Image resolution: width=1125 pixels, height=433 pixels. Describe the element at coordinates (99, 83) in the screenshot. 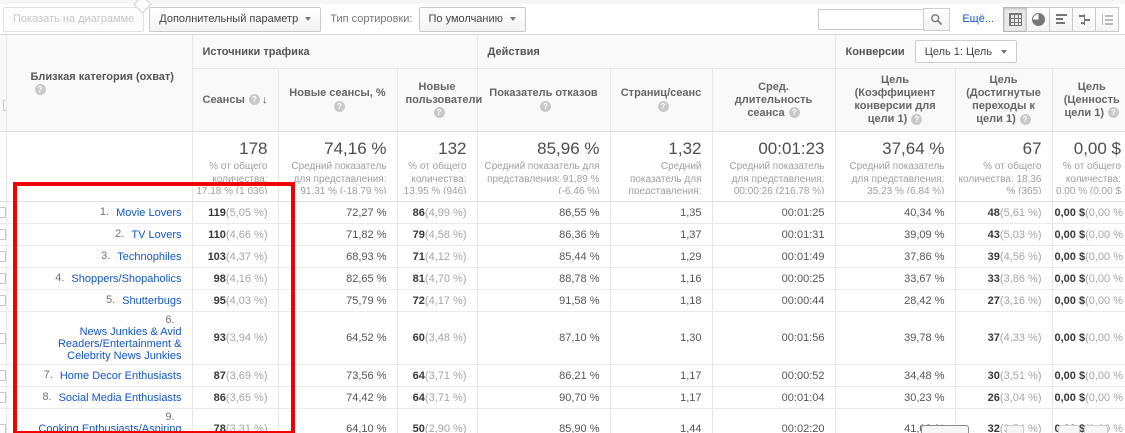

I see `column-header-category: Близкая категория (охват)?` at that location.